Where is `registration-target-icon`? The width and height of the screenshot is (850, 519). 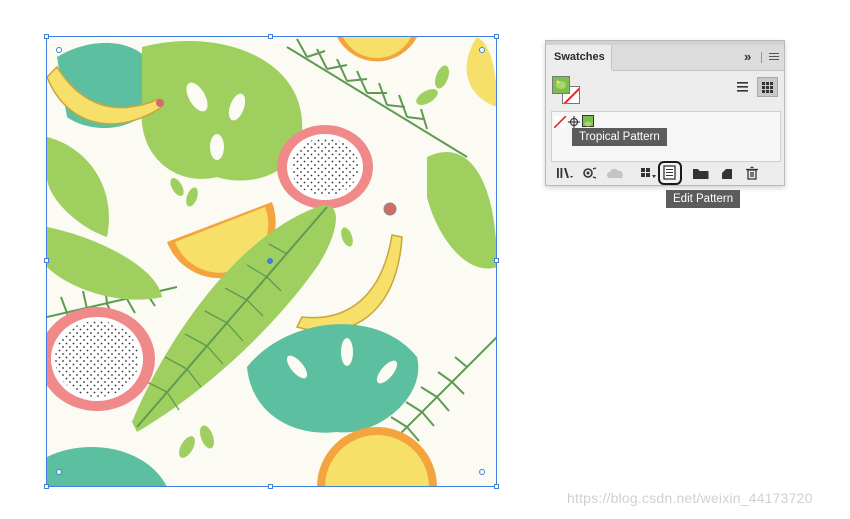
registration-target-icon is located at coordinates (574, 122).